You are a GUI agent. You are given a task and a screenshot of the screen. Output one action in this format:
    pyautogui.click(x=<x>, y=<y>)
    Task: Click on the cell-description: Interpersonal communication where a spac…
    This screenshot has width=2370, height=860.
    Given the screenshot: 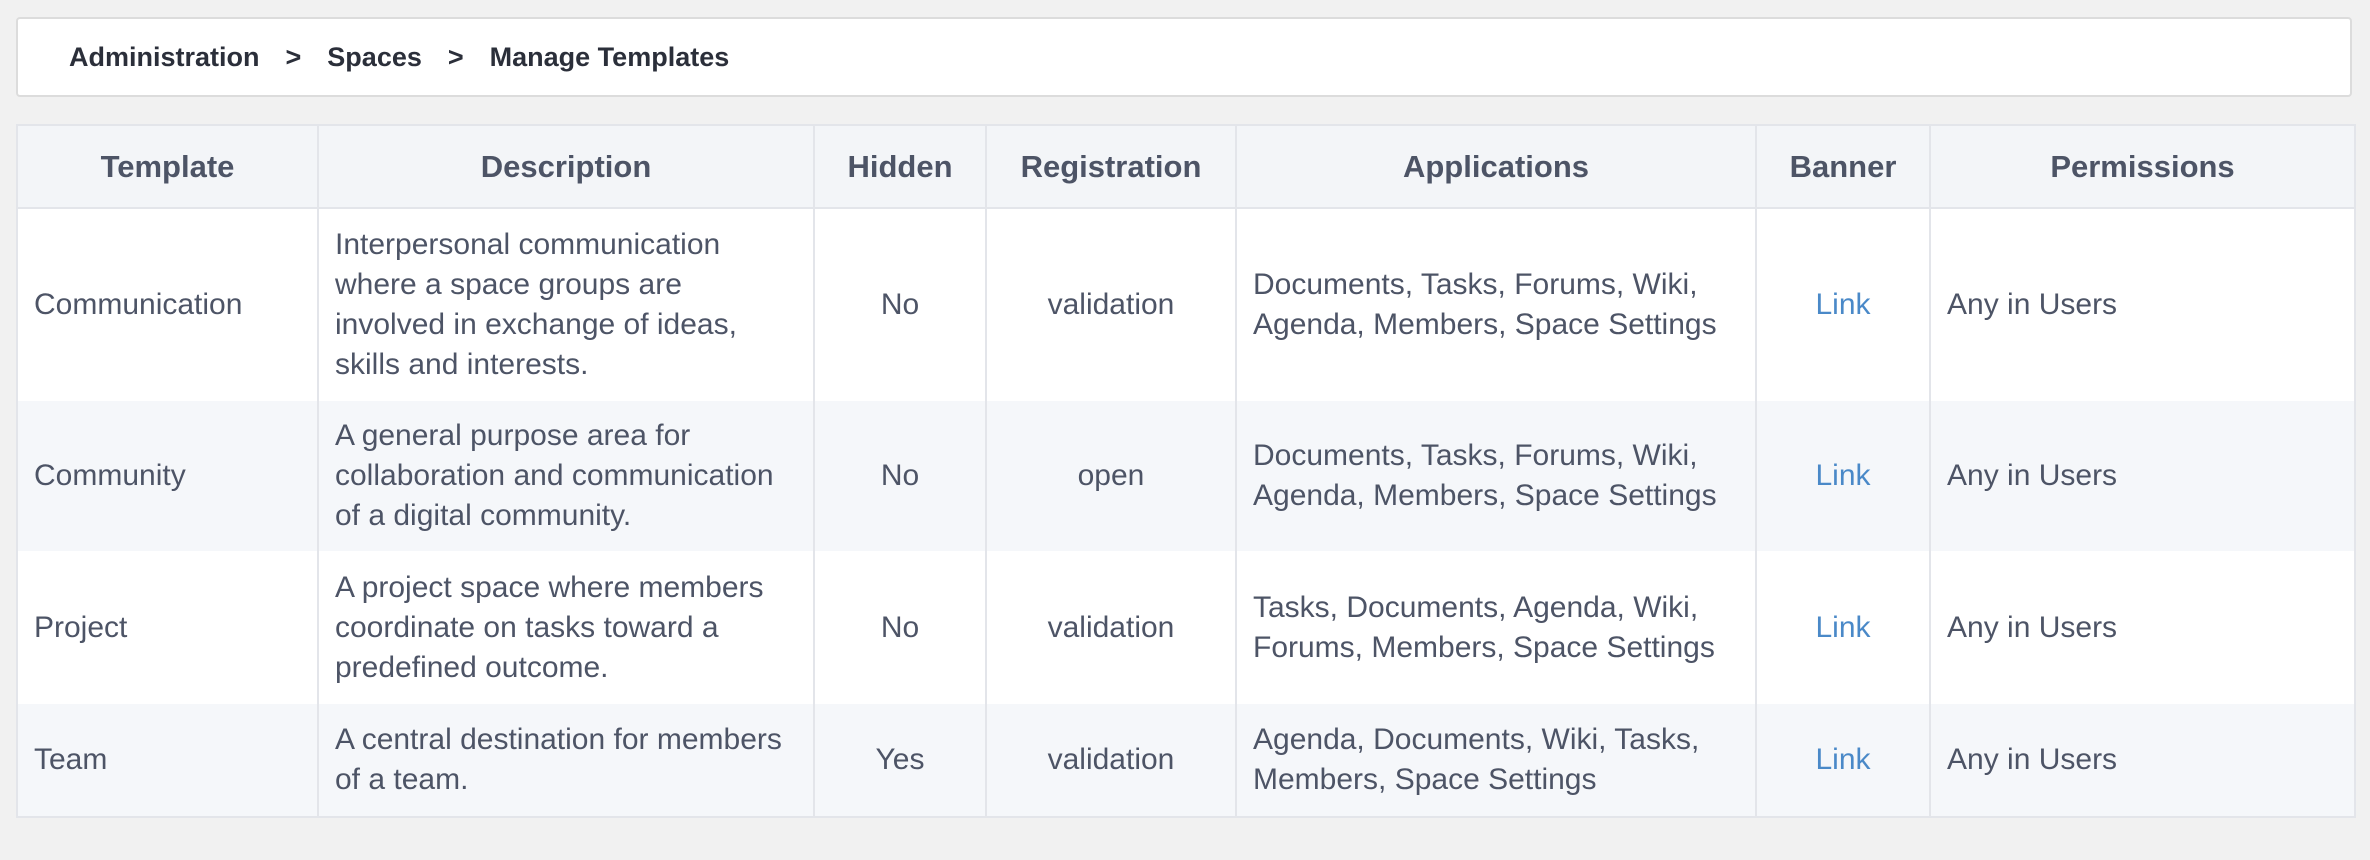 What is the action you would take?
    pyautogui.click(x=566, y=304)
    